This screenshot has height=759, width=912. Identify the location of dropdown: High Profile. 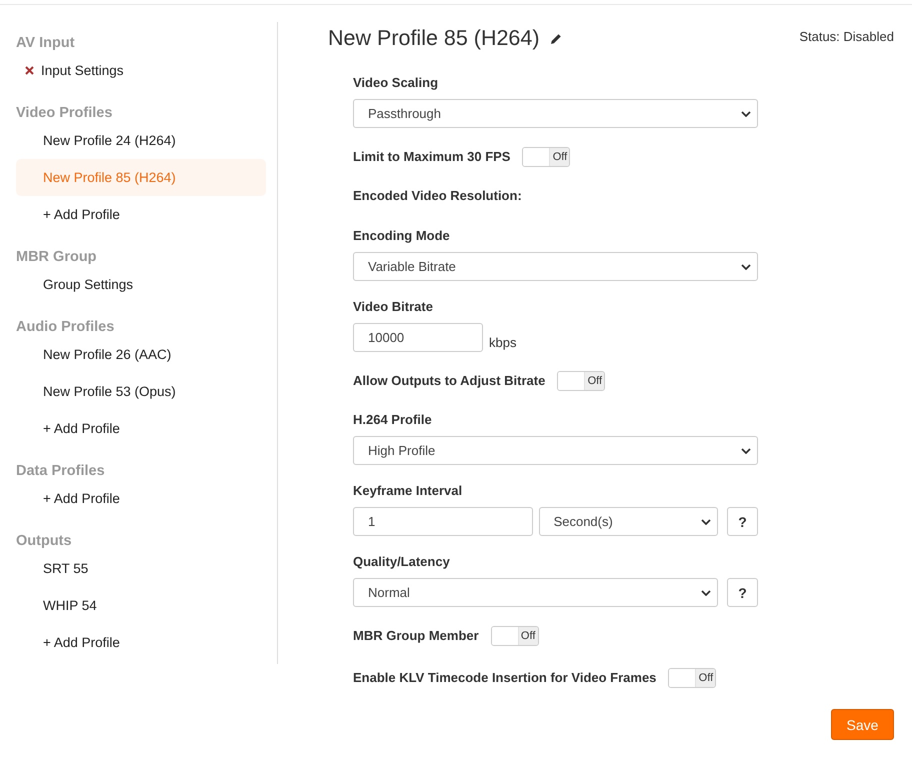
(555, 450).